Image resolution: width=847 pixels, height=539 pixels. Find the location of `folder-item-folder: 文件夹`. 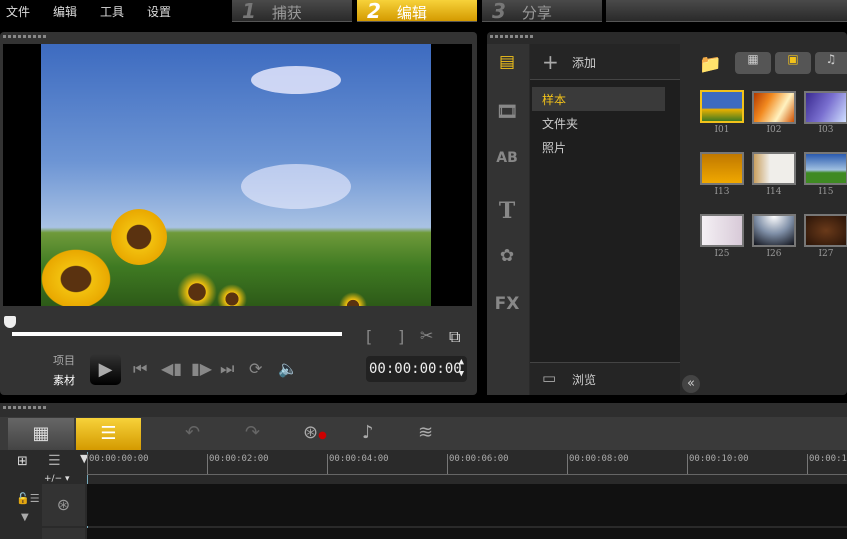

folder-item-folder: 文件夹 is located at coordinates (560, 123).